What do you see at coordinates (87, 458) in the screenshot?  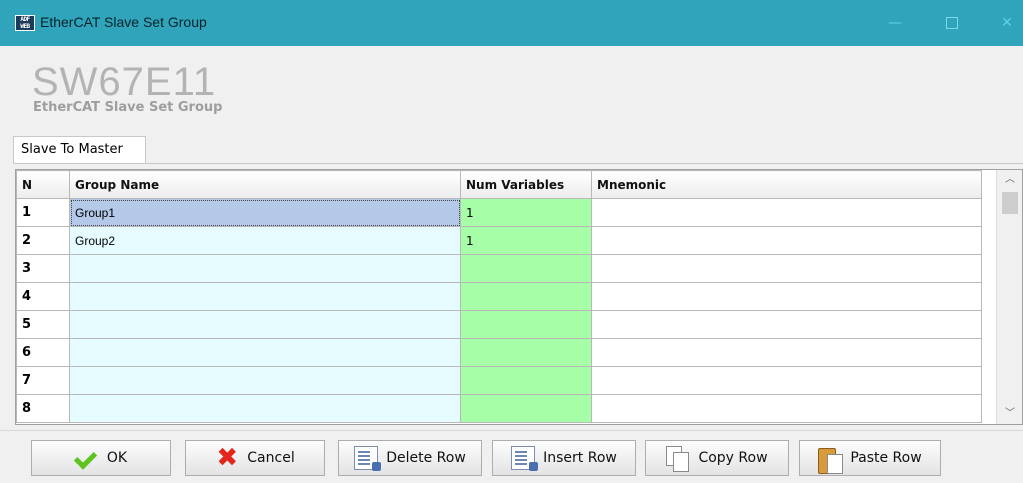 I see `checkmark-icon` at bounding box center [87, 458].